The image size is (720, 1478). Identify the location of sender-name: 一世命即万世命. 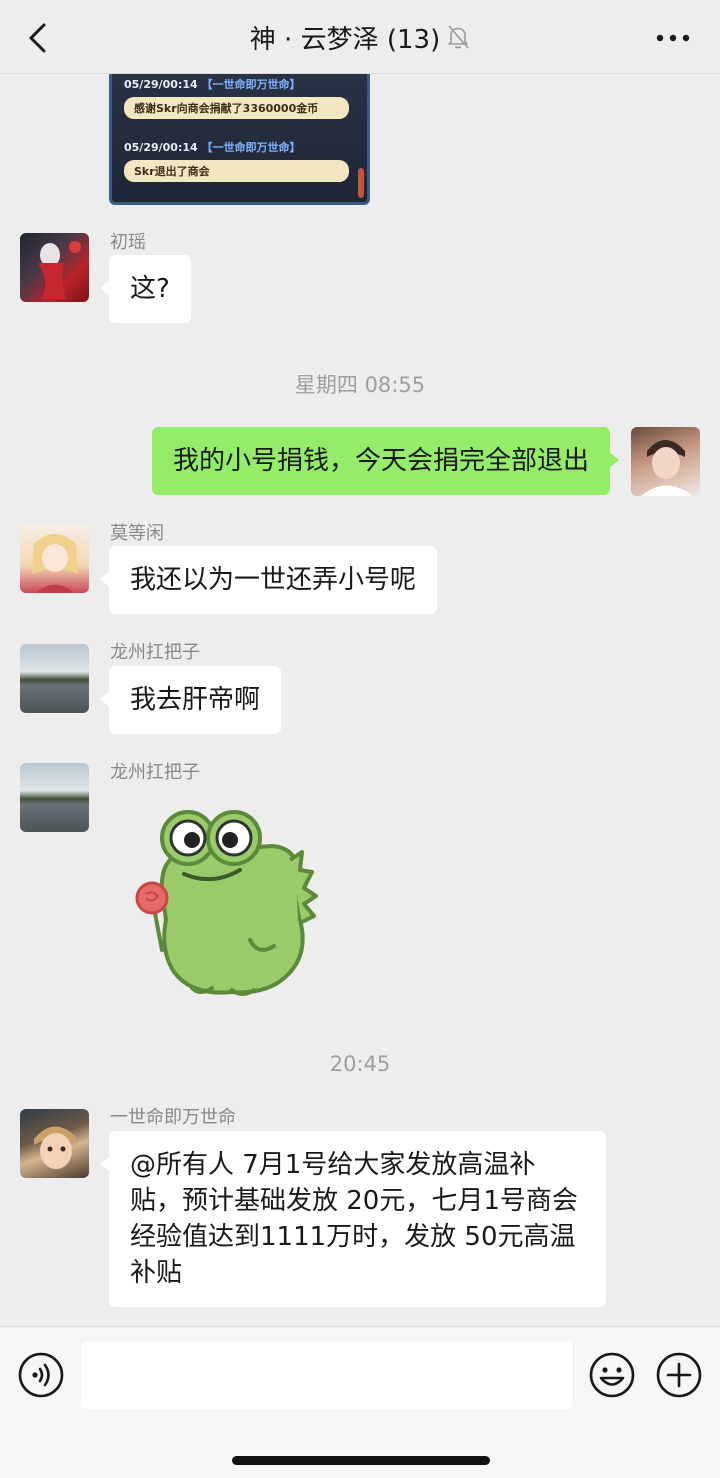
(173, 1117).